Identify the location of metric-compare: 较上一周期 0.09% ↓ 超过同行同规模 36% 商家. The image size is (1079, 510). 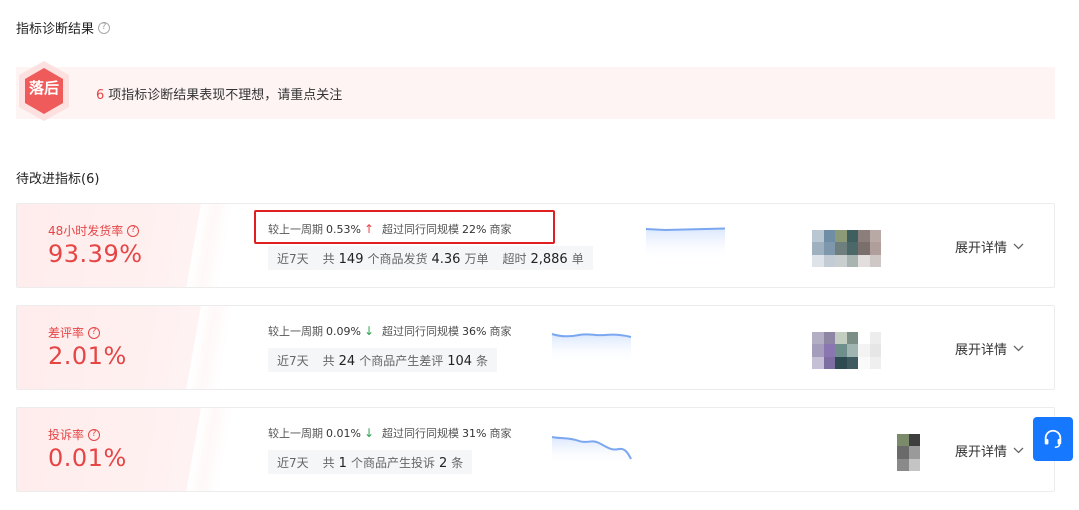
(389, 331).